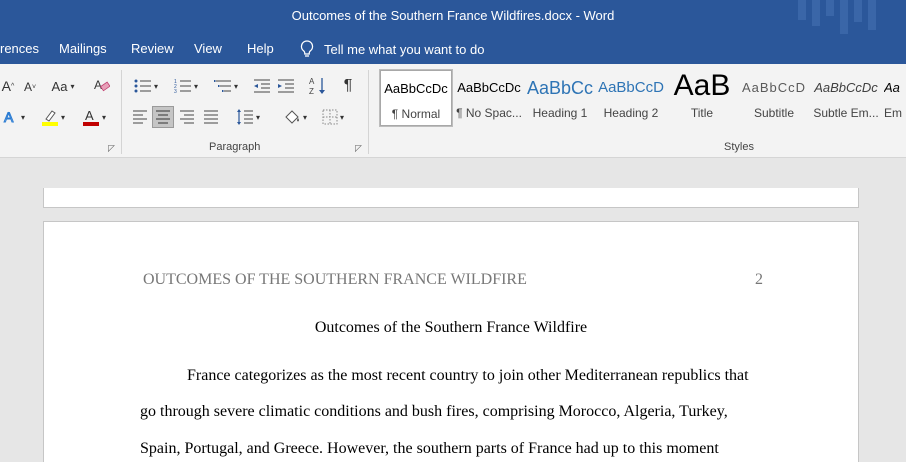  I want to click on style-heading-2: AaBbCcD Heading 2, so click(631, 98).